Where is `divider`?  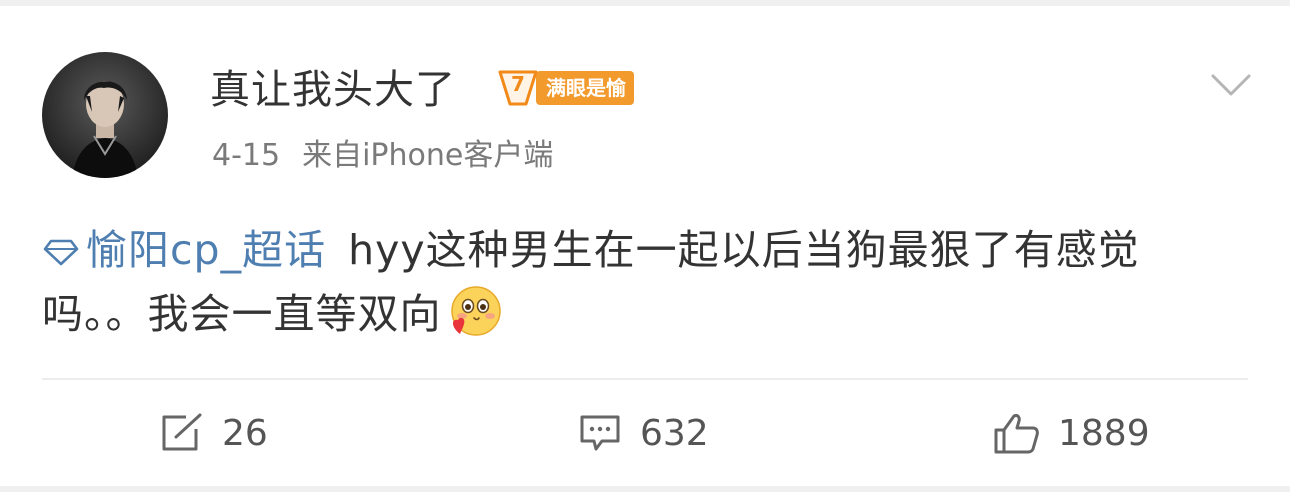 divider is located at coordinates (645, 379).